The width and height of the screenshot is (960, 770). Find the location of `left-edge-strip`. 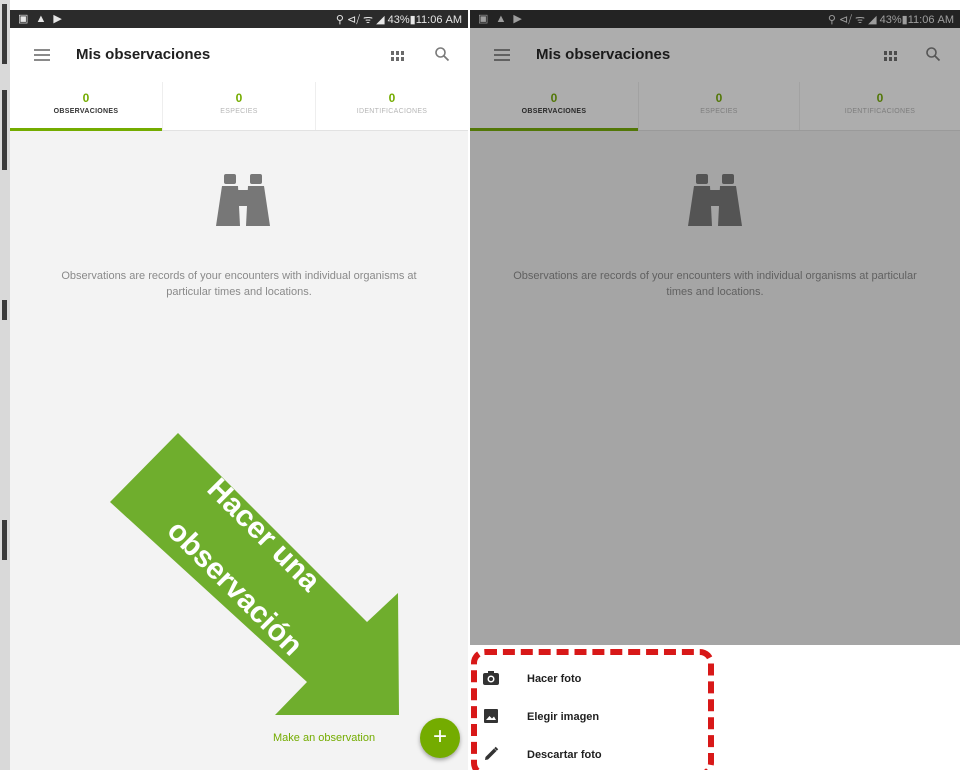

left-edge-strip is located at coordinates (5, 385).